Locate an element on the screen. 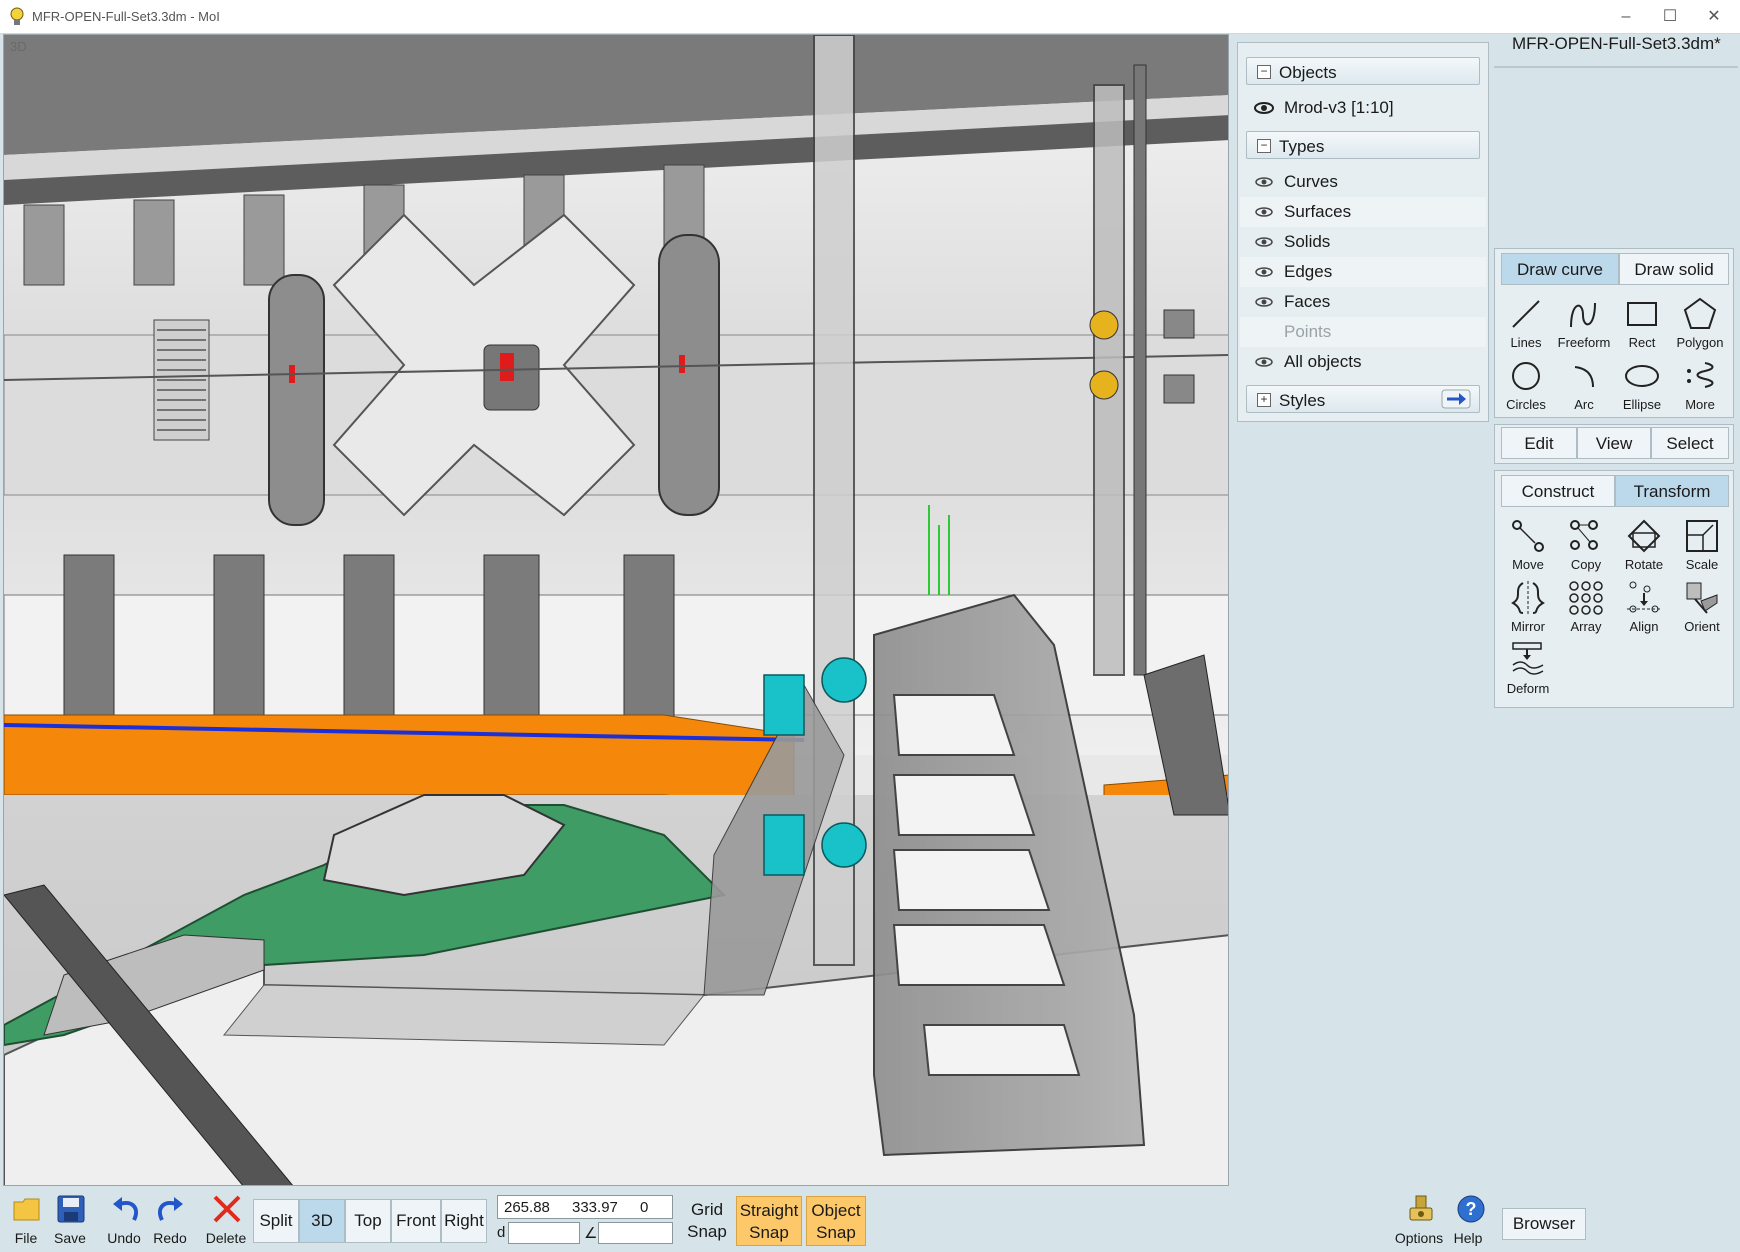 The height and width of the screenshot is (1252, 1740). file-name-display: MFR-OPEN-Full-Set3.3dm* is located at coordinates (1616, 51).